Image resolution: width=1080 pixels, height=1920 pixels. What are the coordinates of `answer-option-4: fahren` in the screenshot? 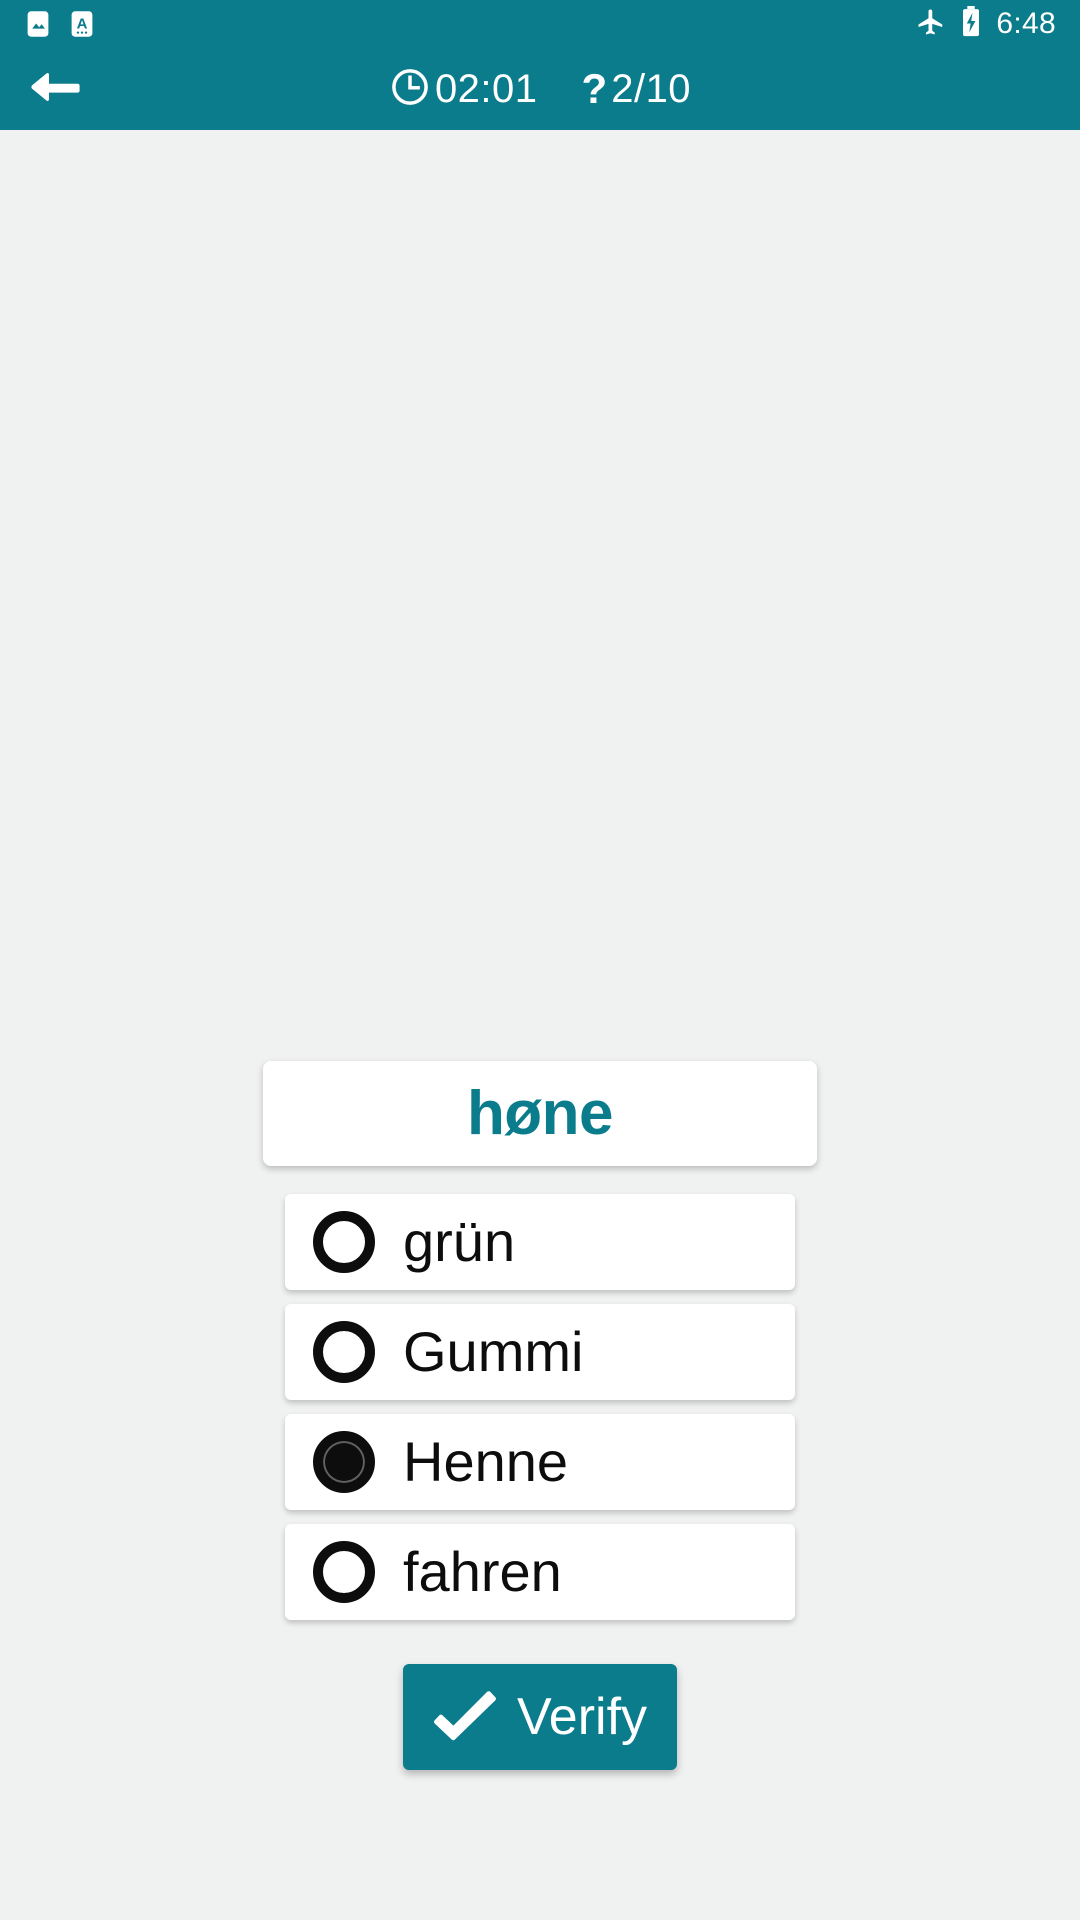 It's located at (540, 1572).